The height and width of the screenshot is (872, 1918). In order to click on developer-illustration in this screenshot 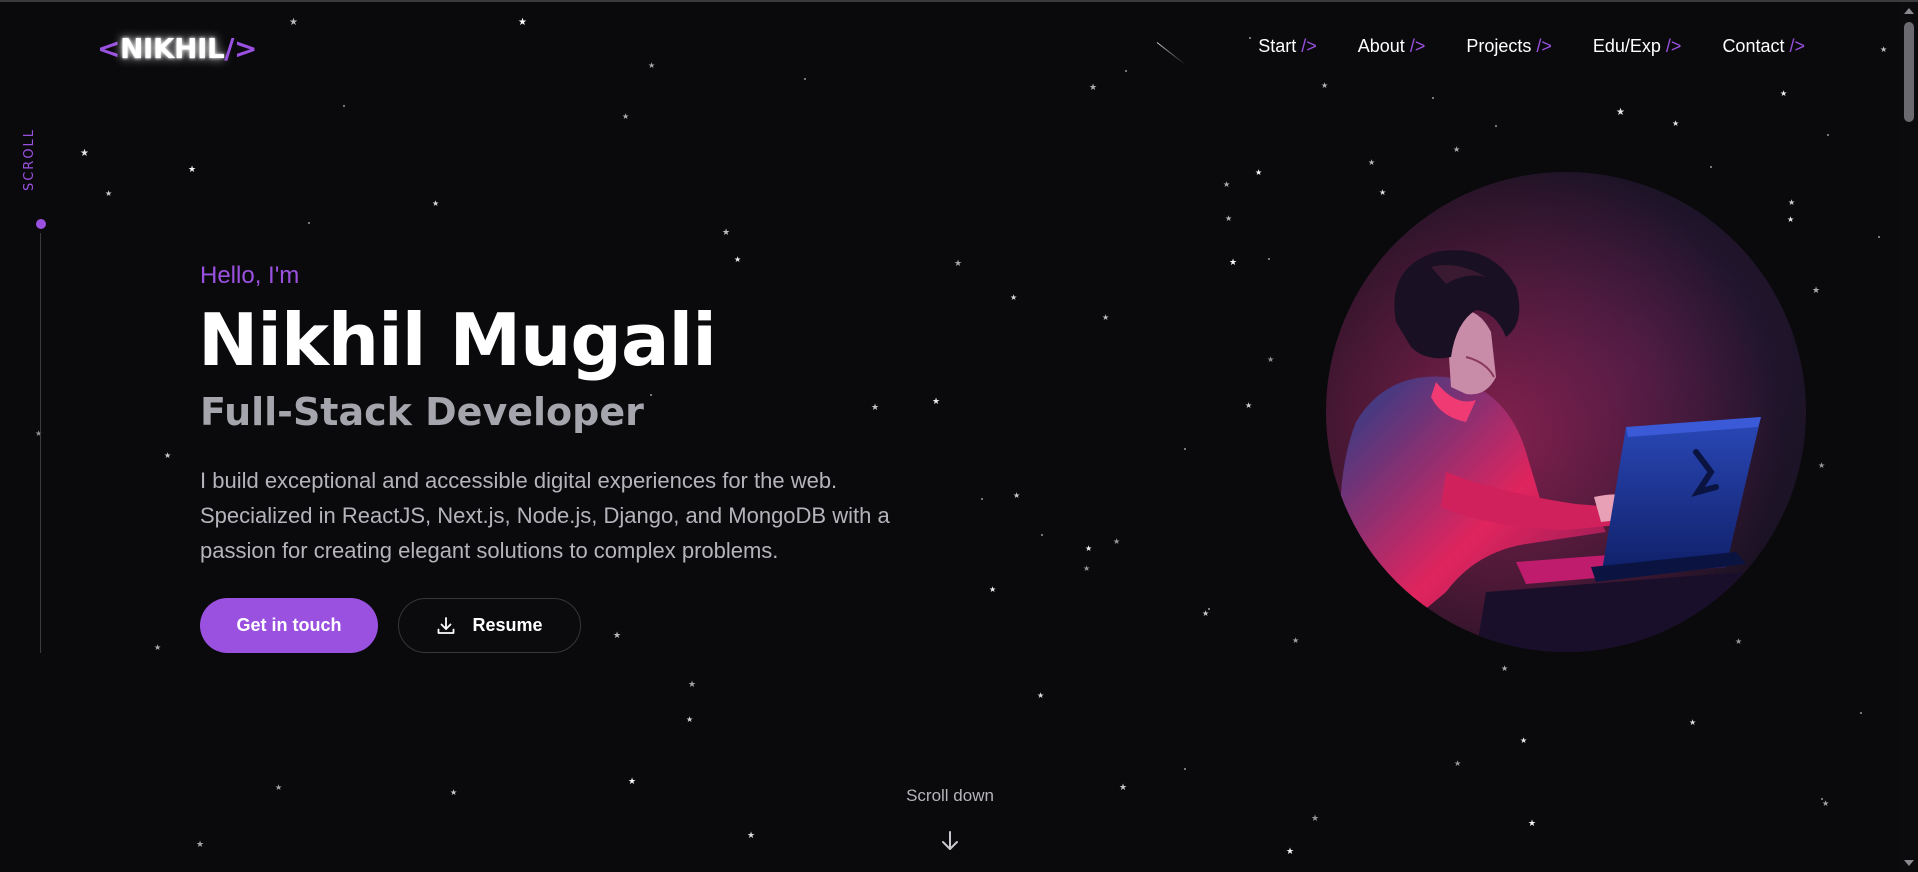, I will do `click(1566, 412)`.